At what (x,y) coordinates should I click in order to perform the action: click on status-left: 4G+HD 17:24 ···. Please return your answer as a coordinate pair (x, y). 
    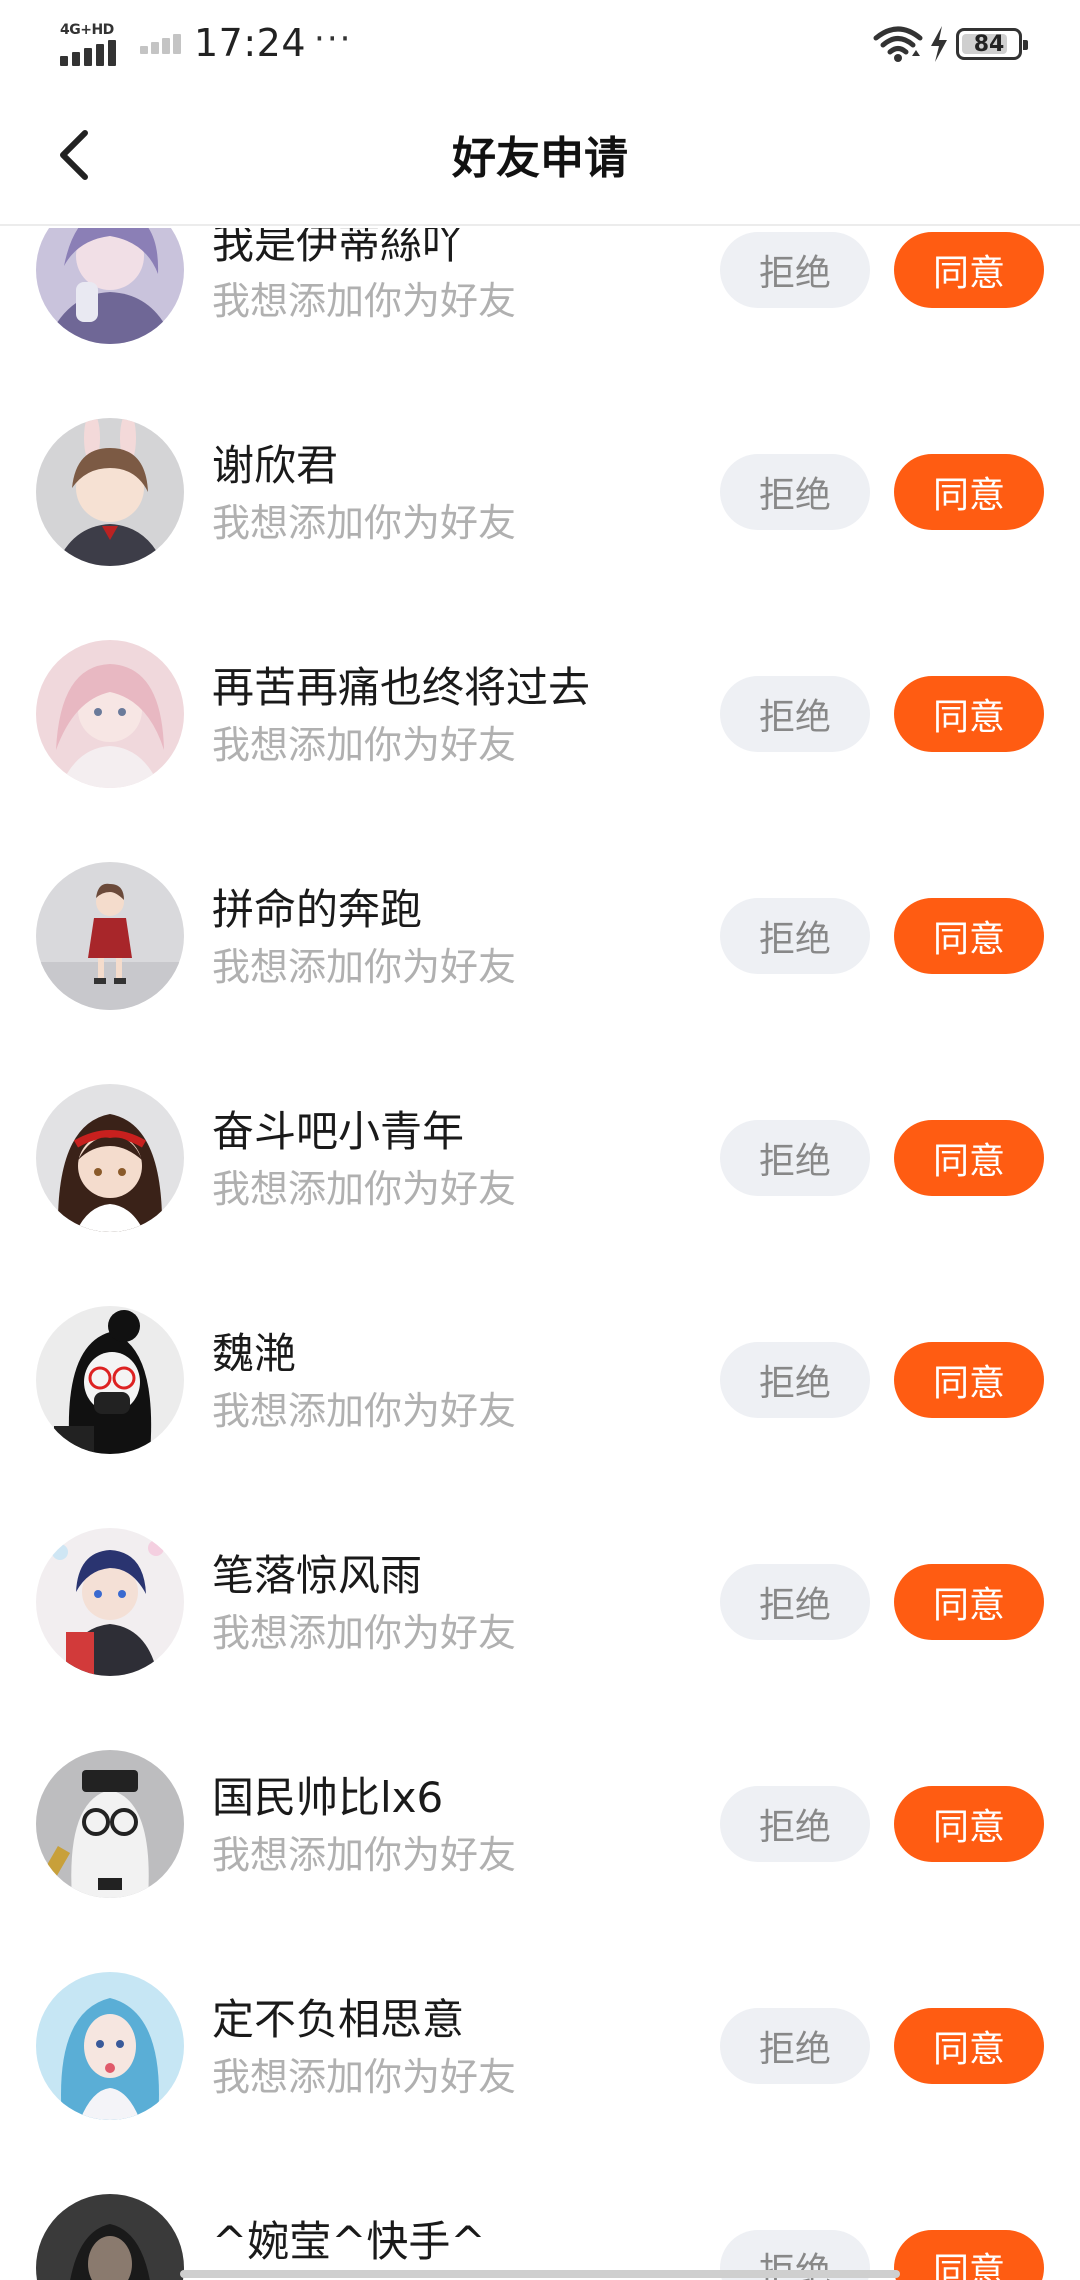
    Looking at the image, I should click on (205, 43).